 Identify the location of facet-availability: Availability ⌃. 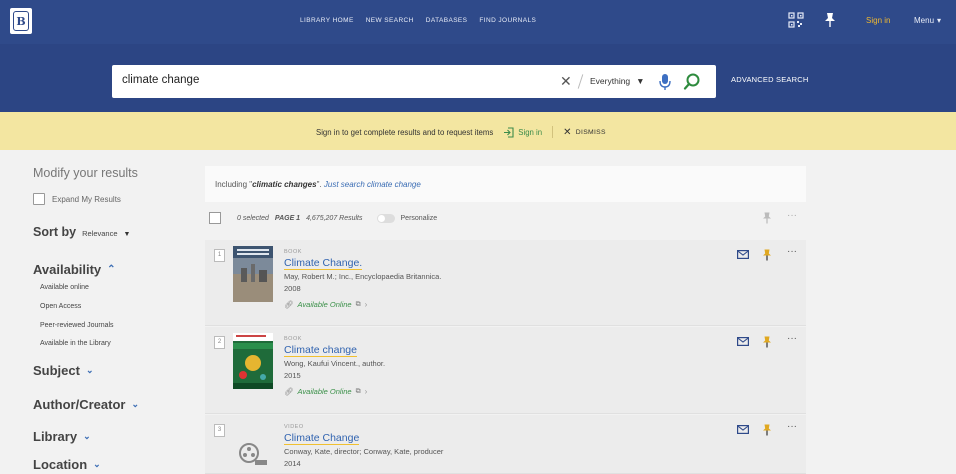
(74, 269).